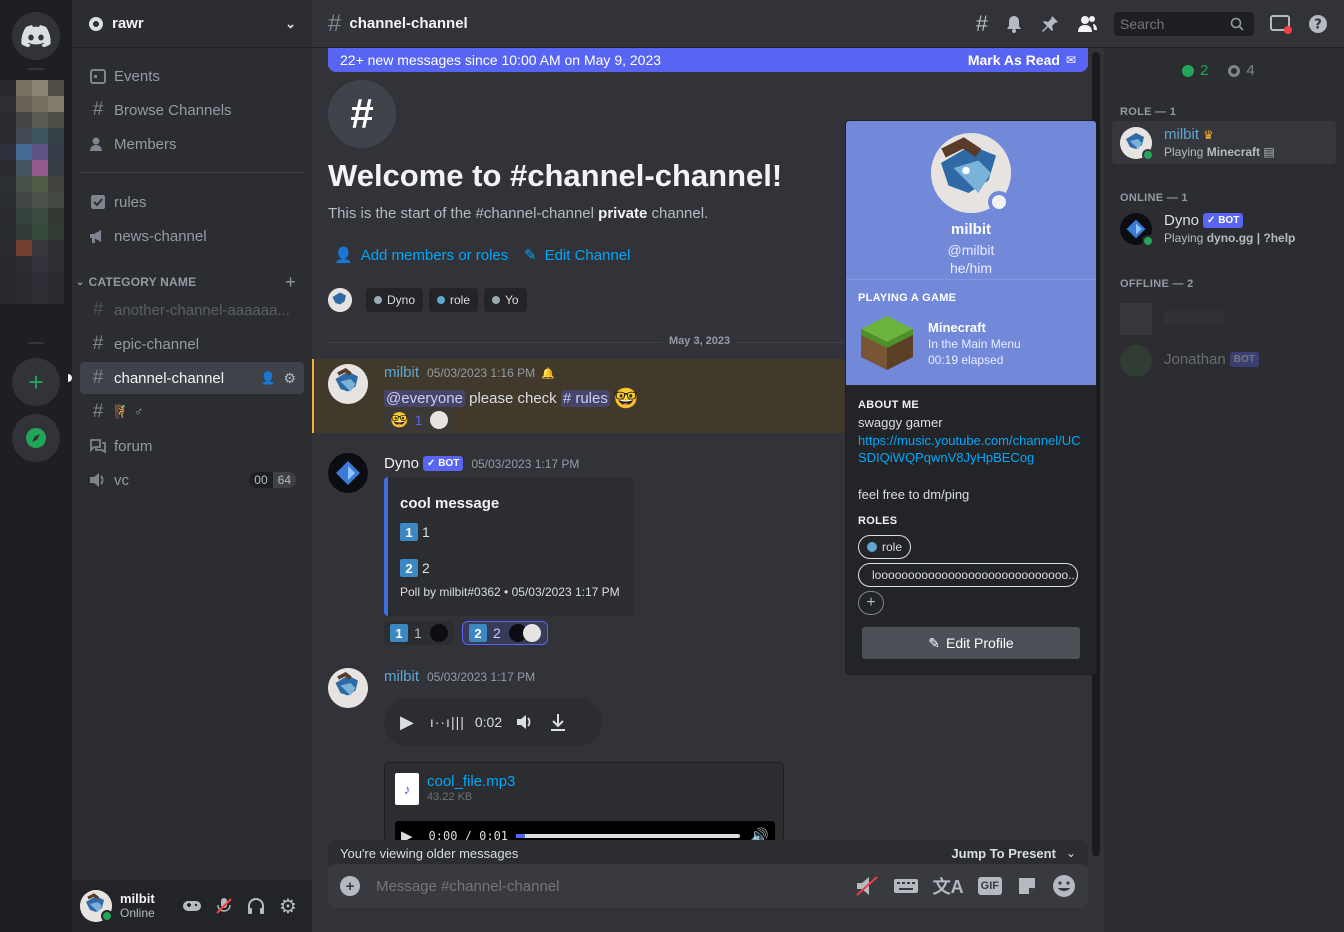  Describe the element at coordinates (256, 906) in the screenshot. I see `headphones-icon` at that location.